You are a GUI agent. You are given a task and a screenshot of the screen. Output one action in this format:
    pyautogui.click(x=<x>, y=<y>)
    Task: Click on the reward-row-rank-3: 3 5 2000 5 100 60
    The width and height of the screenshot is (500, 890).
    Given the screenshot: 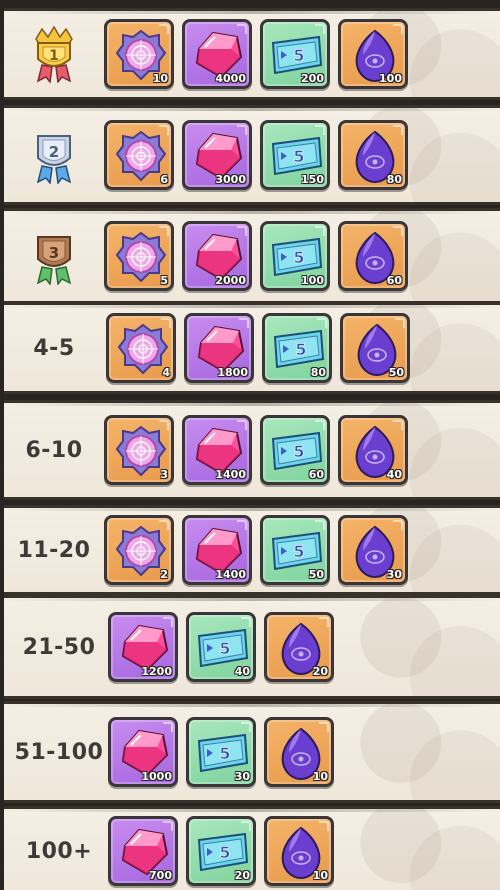 What is the action you would take?
    pyautogui.click(x=252, y=256)
    